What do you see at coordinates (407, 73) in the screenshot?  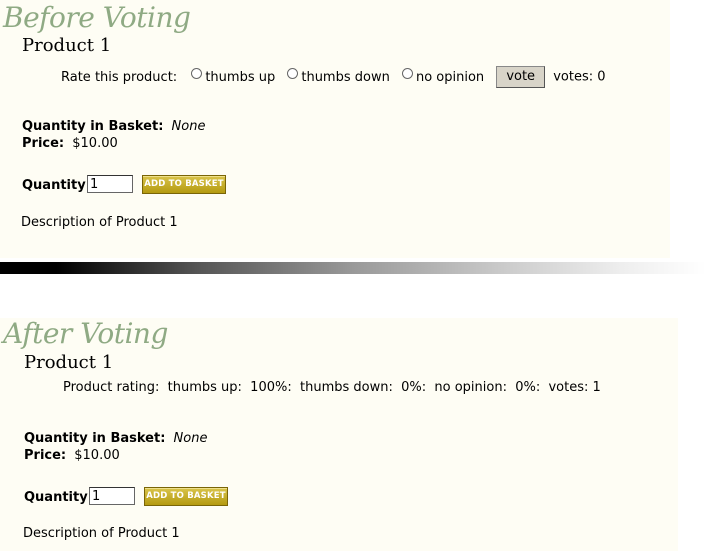 I see `no-opinion-radio` at bounding box center [407, 73].